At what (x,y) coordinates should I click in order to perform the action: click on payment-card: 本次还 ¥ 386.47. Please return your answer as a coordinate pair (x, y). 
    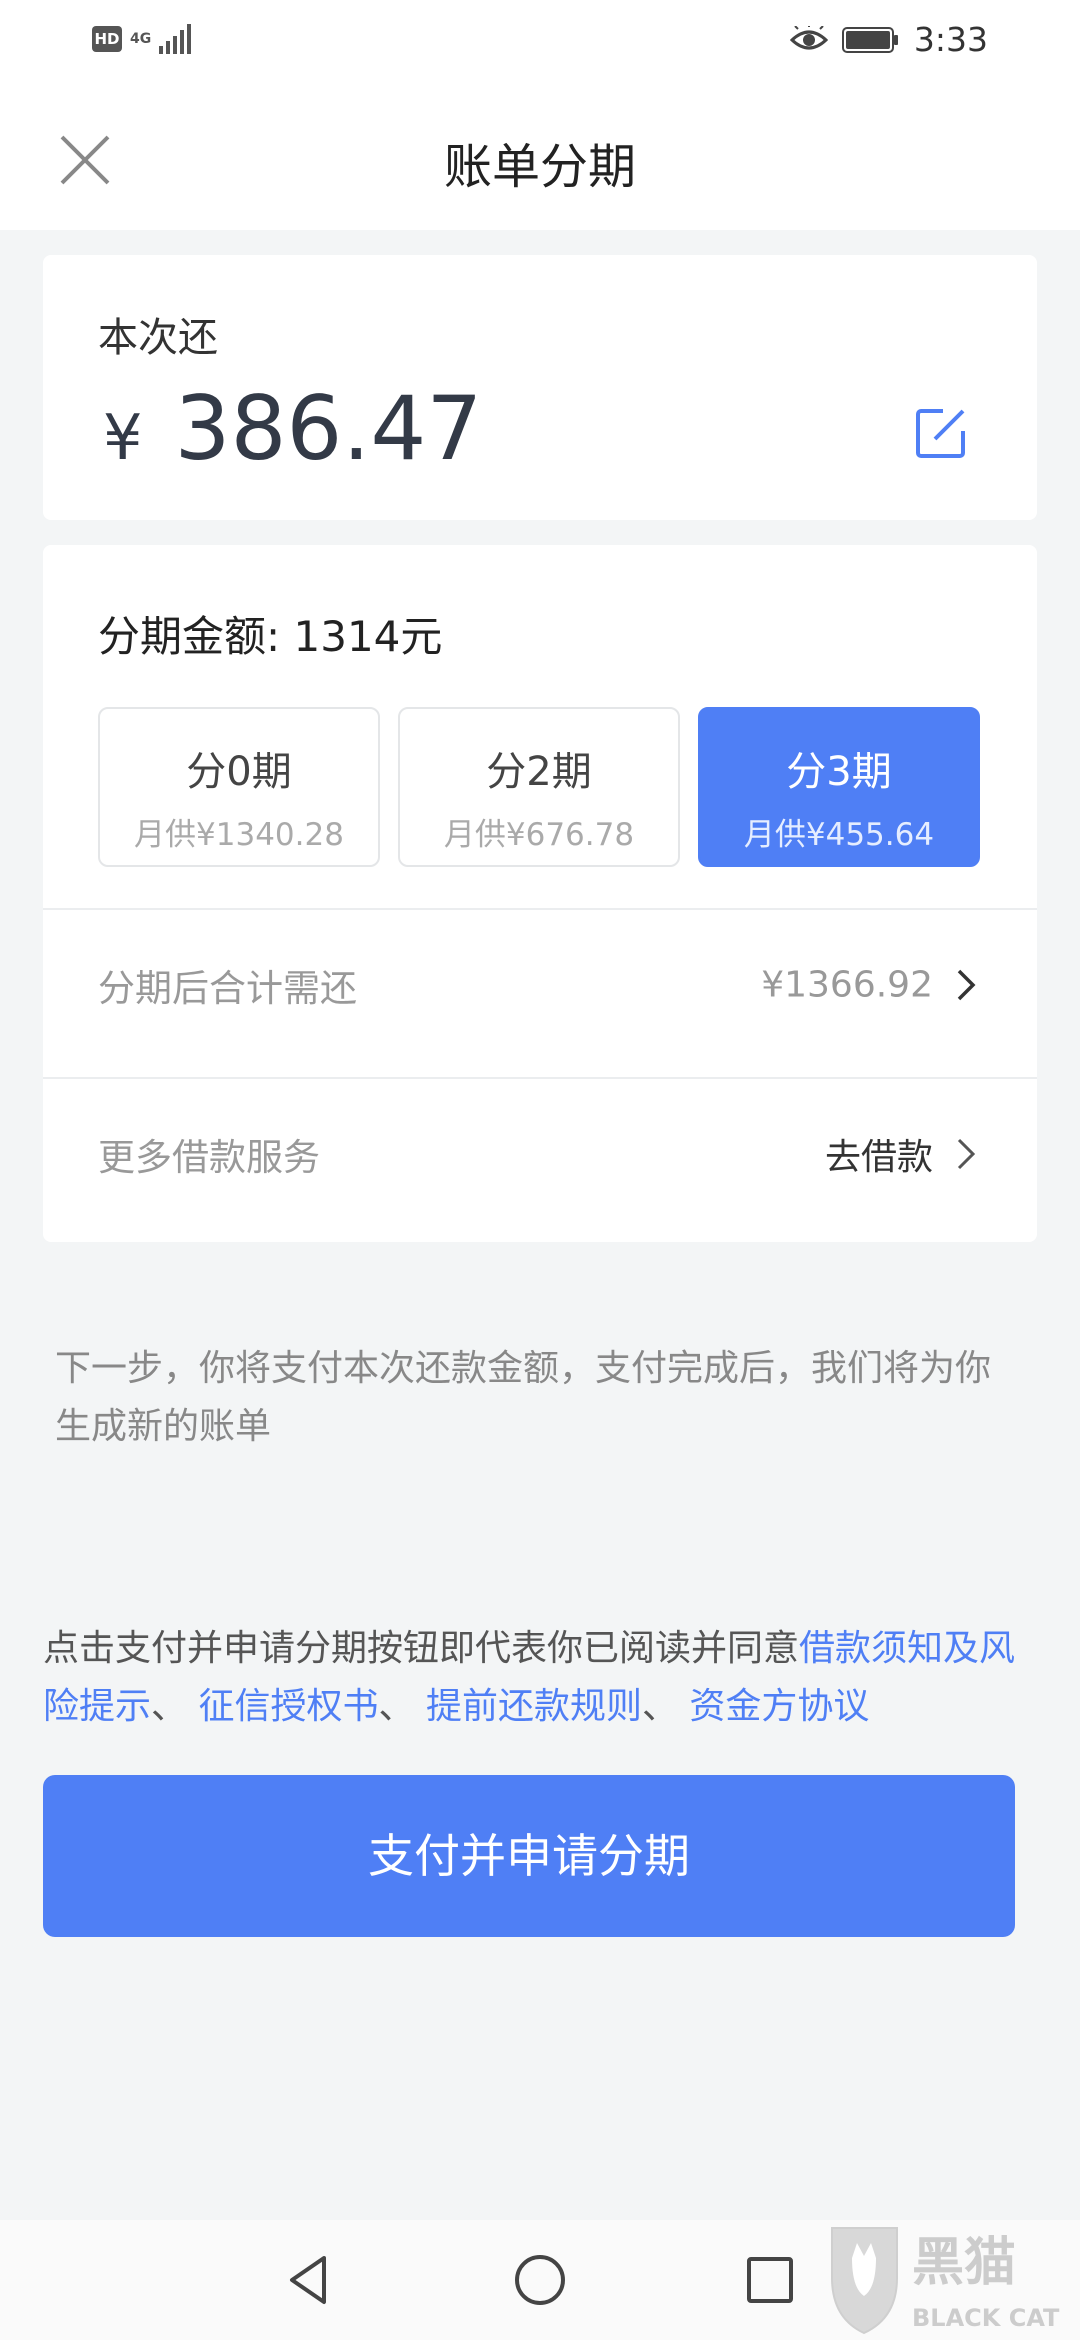
    Looking at the image, I should click on (540, 387).